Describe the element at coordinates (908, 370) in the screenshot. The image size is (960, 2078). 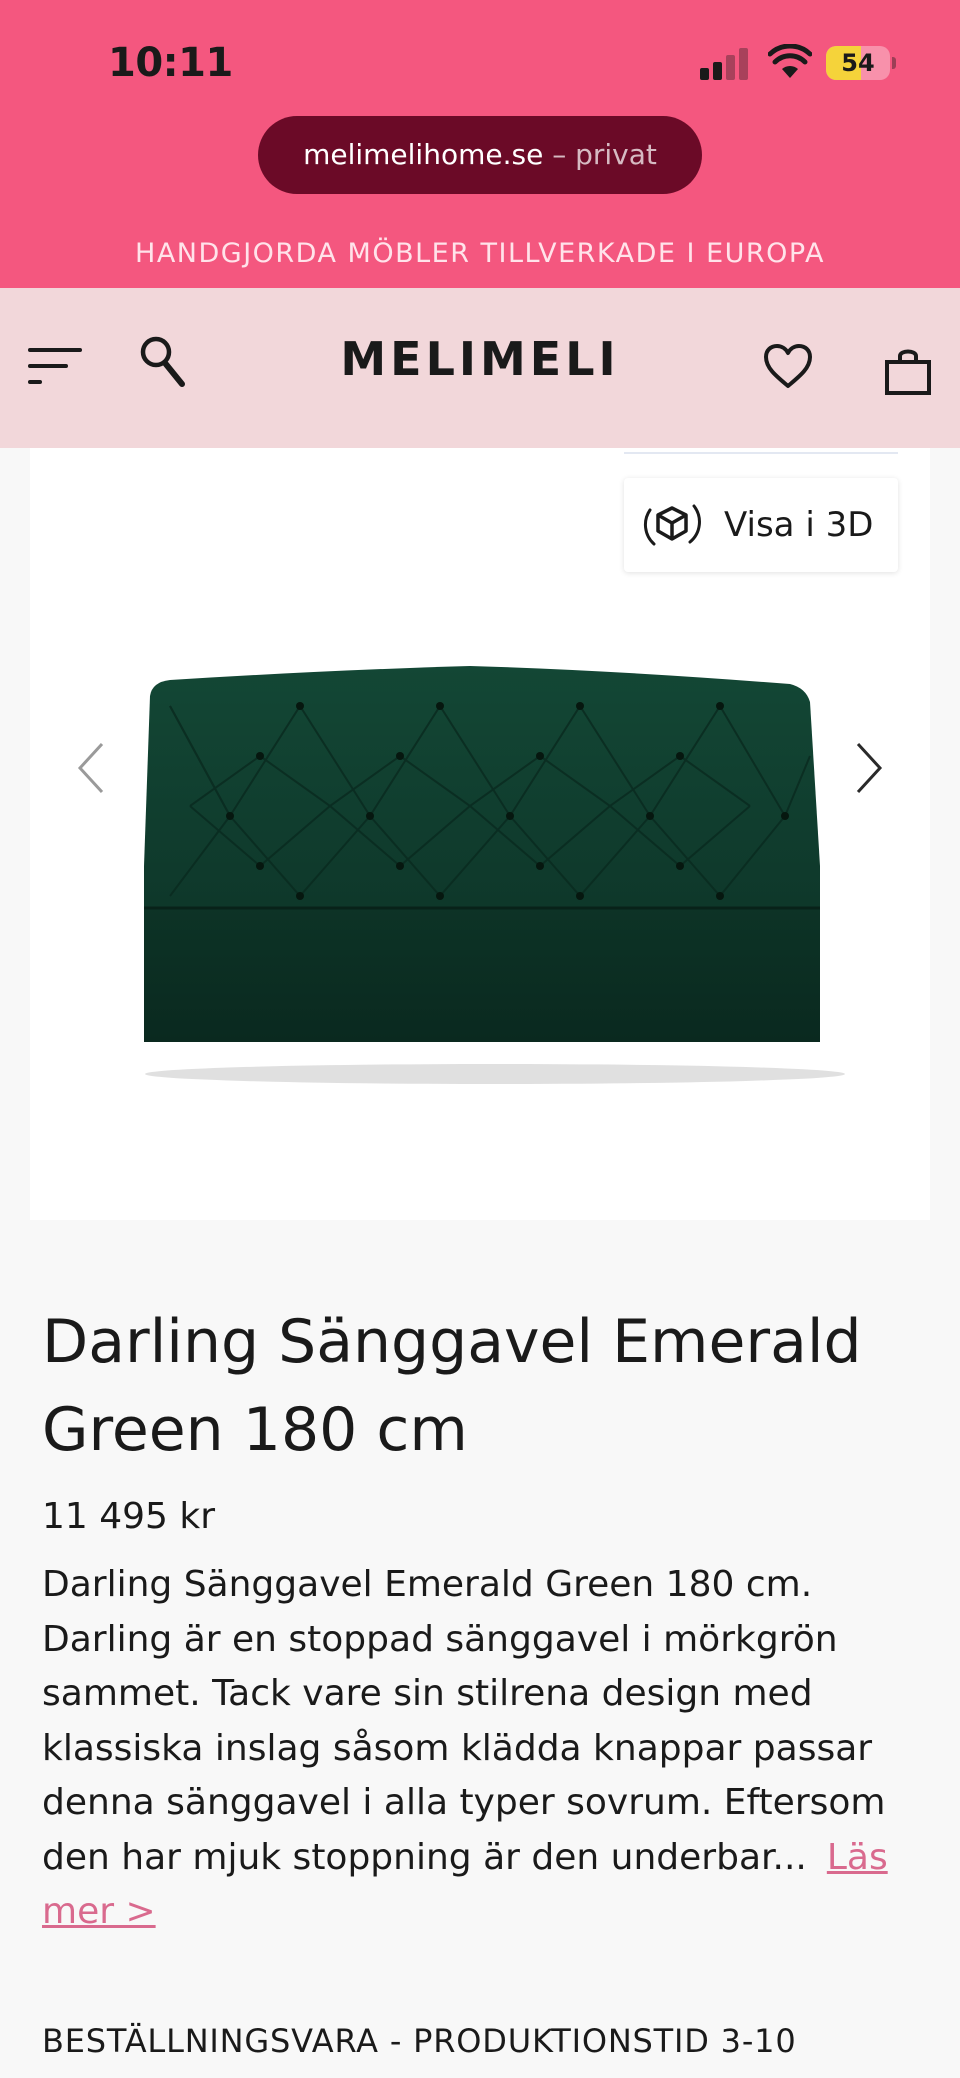
I see `bag-icon` at that location.